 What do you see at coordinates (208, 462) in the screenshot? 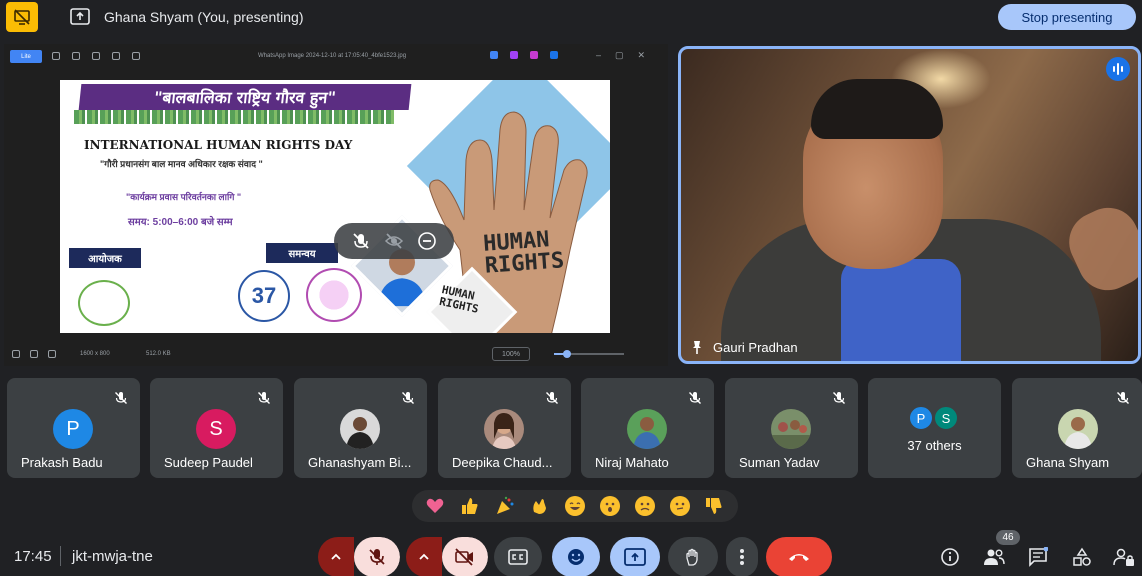
I see `participant-name: Sudeep Paudel` at bounding box center [208, 462].